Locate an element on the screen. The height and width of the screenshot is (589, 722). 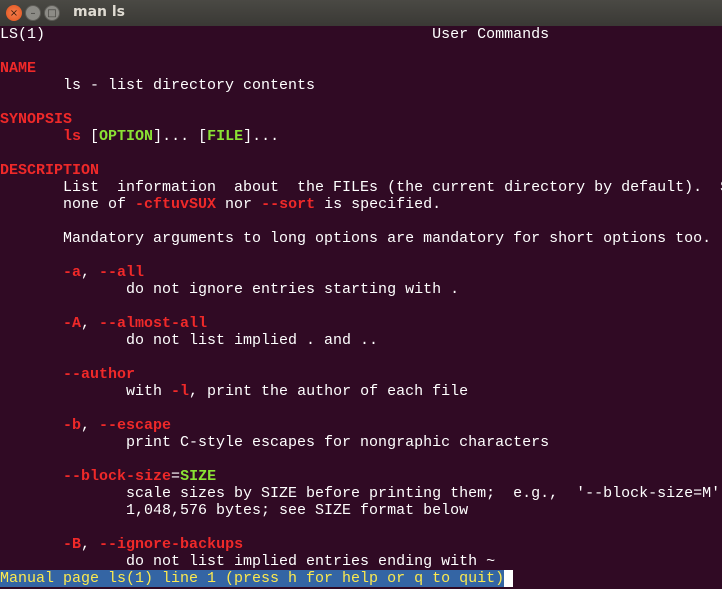
man-text: do not ignore entries starting with . is located at coordinates (230, 289).